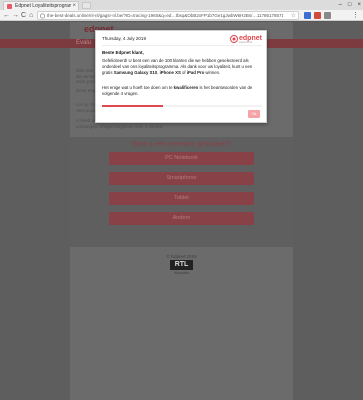  What do you see at coordinates (138, 87) in the screenshot?
I see `text-run: Het enige wat u hoeft toe doen om te` at bounding box center [138, 87].